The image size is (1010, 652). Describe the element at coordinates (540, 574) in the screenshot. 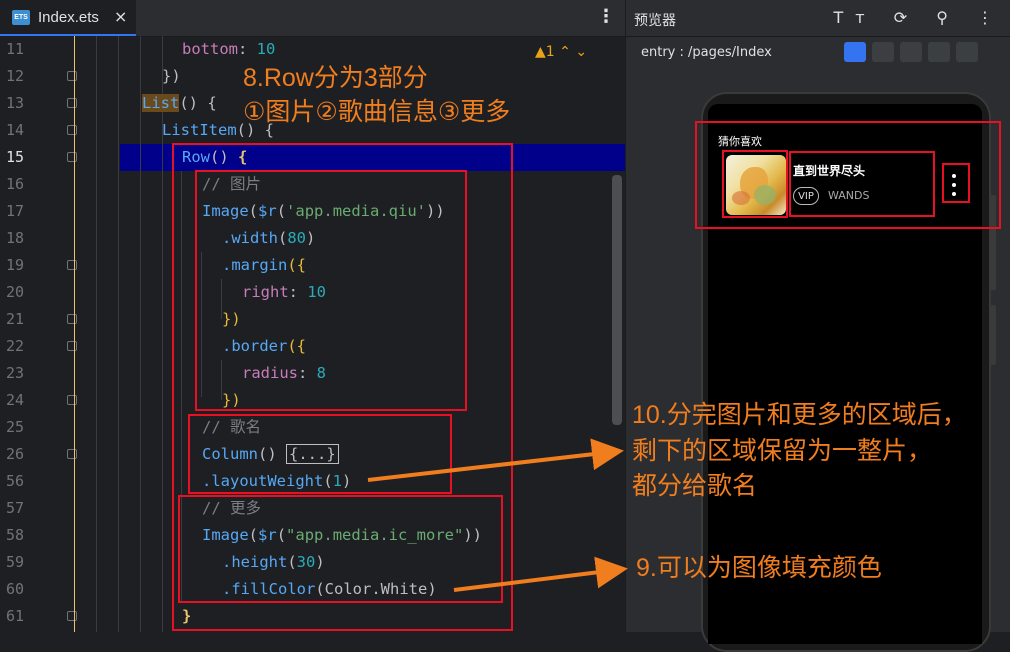

I see `arrow-to-fill-note` at that location.